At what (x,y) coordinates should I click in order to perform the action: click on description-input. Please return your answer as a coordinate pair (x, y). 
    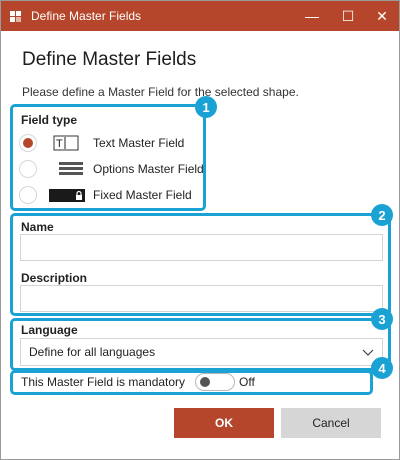
    Looking at the image, I should click on (201, 298).